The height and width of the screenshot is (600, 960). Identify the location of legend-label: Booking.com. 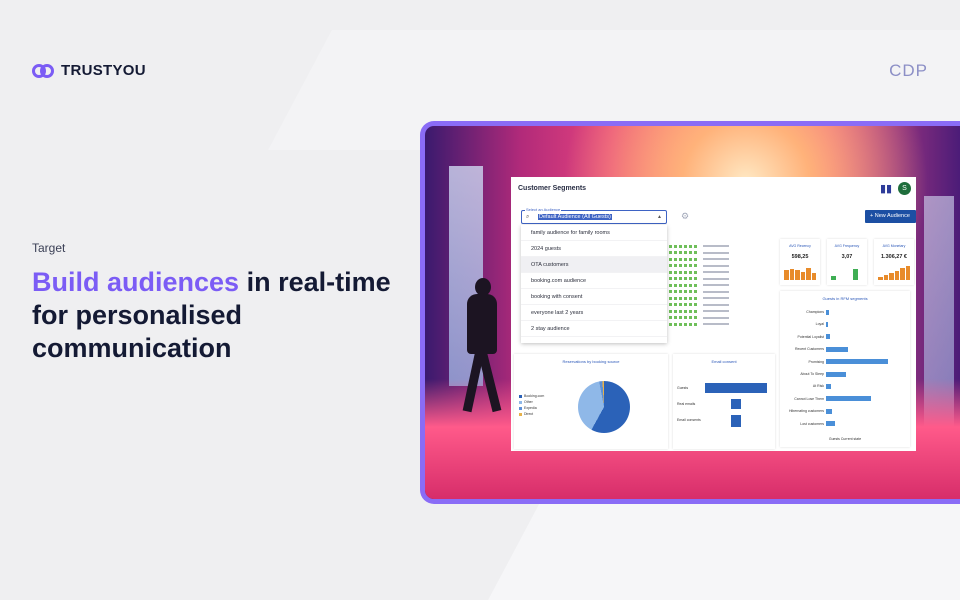
(534, 396).